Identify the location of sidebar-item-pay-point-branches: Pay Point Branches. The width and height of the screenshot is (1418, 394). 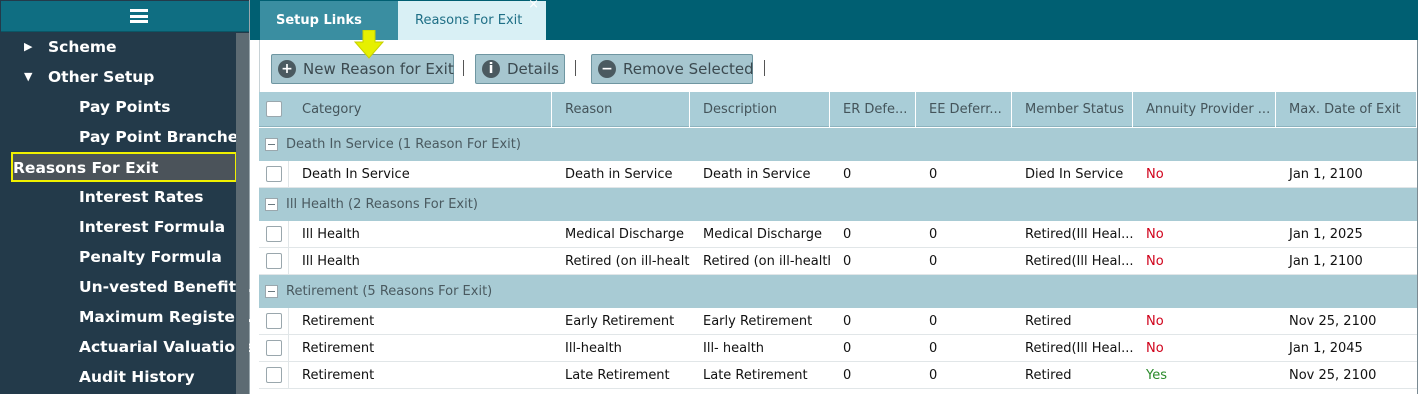
(124, 137).